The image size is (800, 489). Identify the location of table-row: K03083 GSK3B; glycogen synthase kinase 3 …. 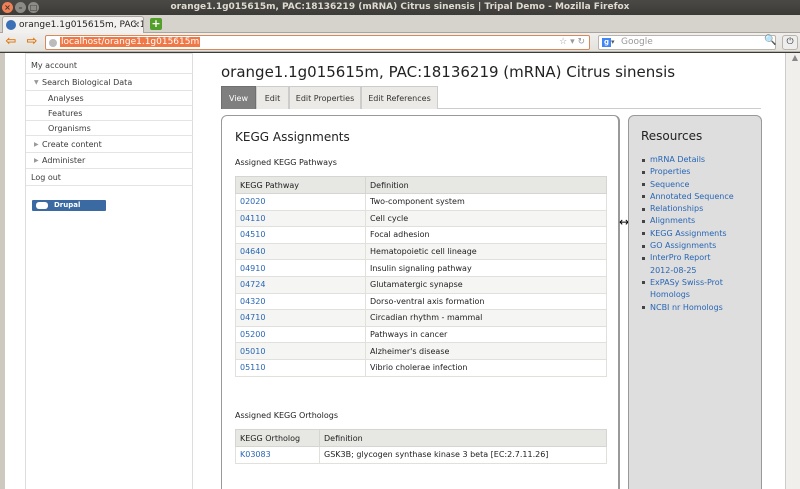
(421, 455).